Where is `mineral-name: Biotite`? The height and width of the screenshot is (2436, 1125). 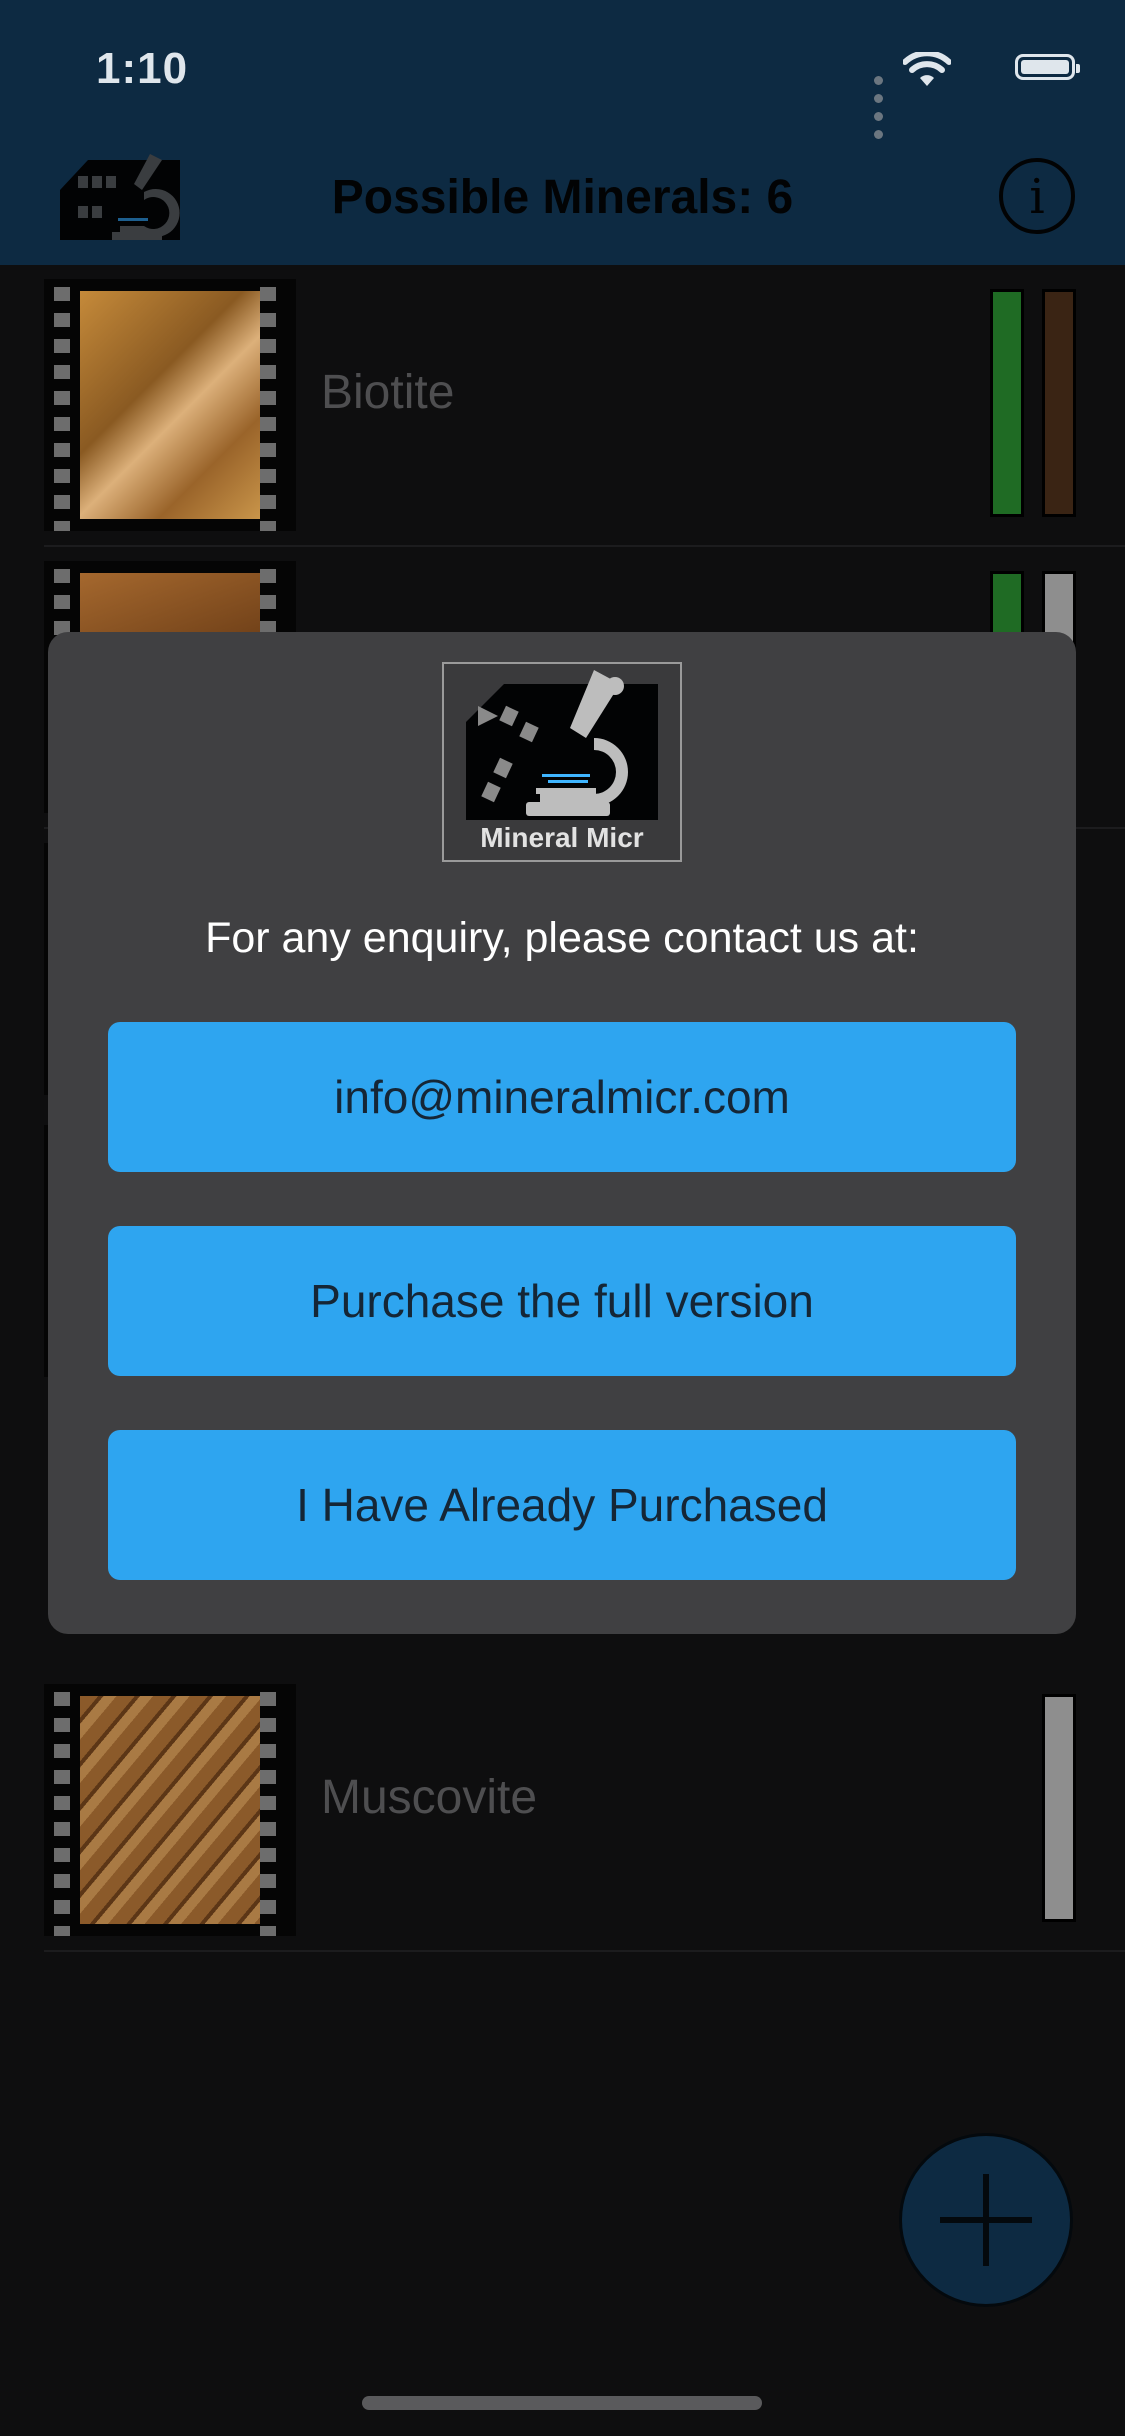 mineral-name: Biotite is located at coordinates (388, 392).